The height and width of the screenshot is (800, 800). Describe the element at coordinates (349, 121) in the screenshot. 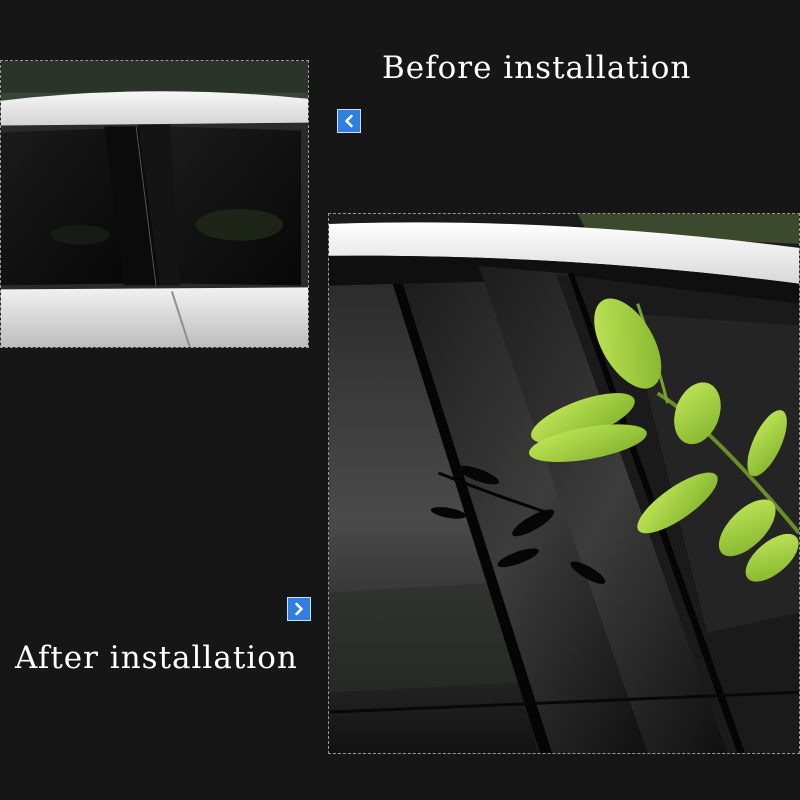

I see `chevron-left-icon` at that location.